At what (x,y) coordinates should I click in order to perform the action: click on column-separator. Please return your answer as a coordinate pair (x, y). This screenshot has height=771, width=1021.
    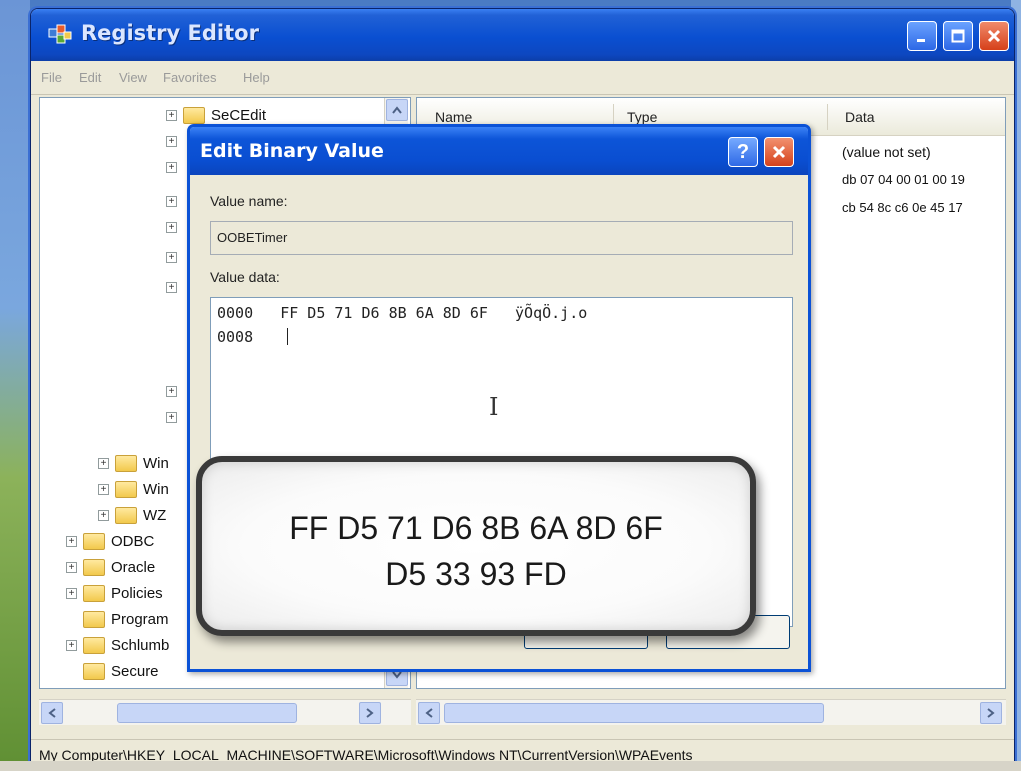
    Looking at the image, I should click on (827, 117).